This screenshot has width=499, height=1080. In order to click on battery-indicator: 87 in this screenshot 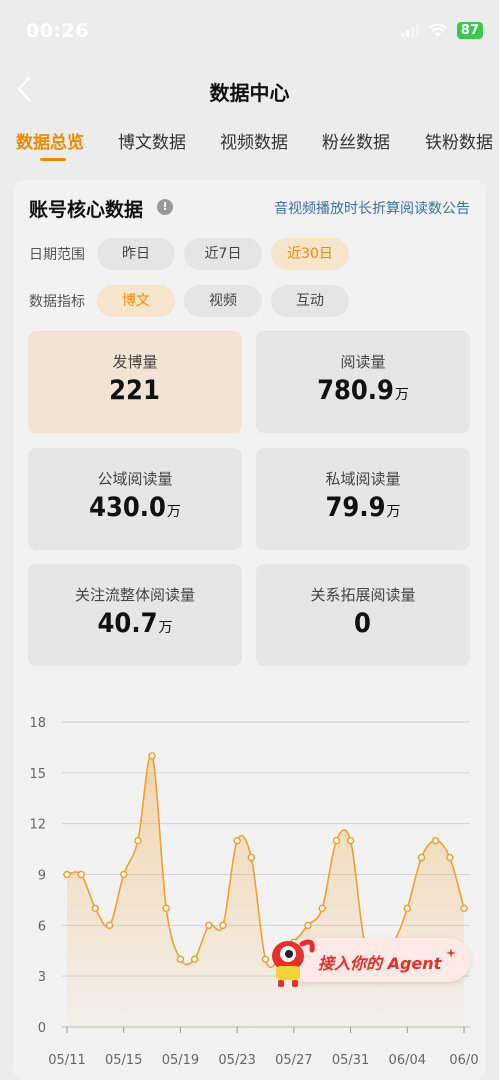, I will do `click(469, 30)`.